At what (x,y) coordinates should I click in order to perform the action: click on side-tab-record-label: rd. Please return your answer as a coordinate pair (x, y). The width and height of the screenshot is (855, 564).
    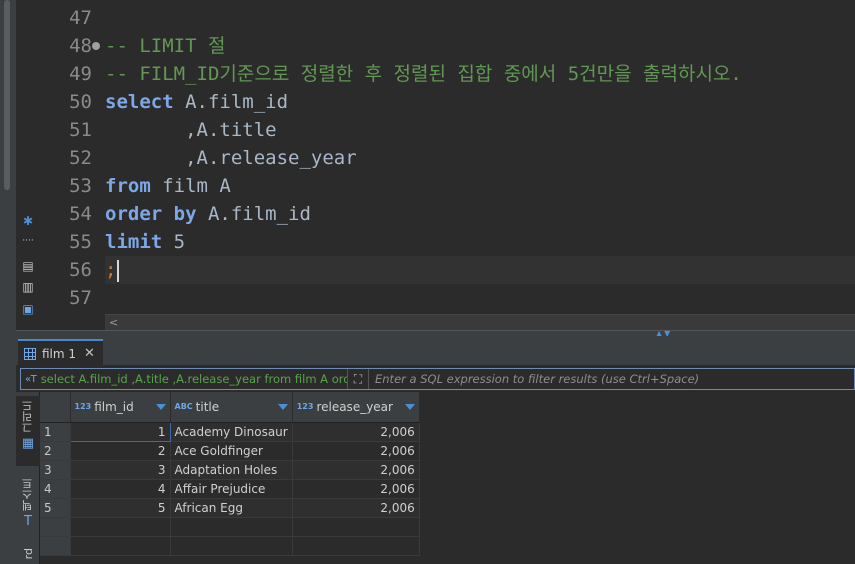
    Looking at the image, I should click on (28, 554).